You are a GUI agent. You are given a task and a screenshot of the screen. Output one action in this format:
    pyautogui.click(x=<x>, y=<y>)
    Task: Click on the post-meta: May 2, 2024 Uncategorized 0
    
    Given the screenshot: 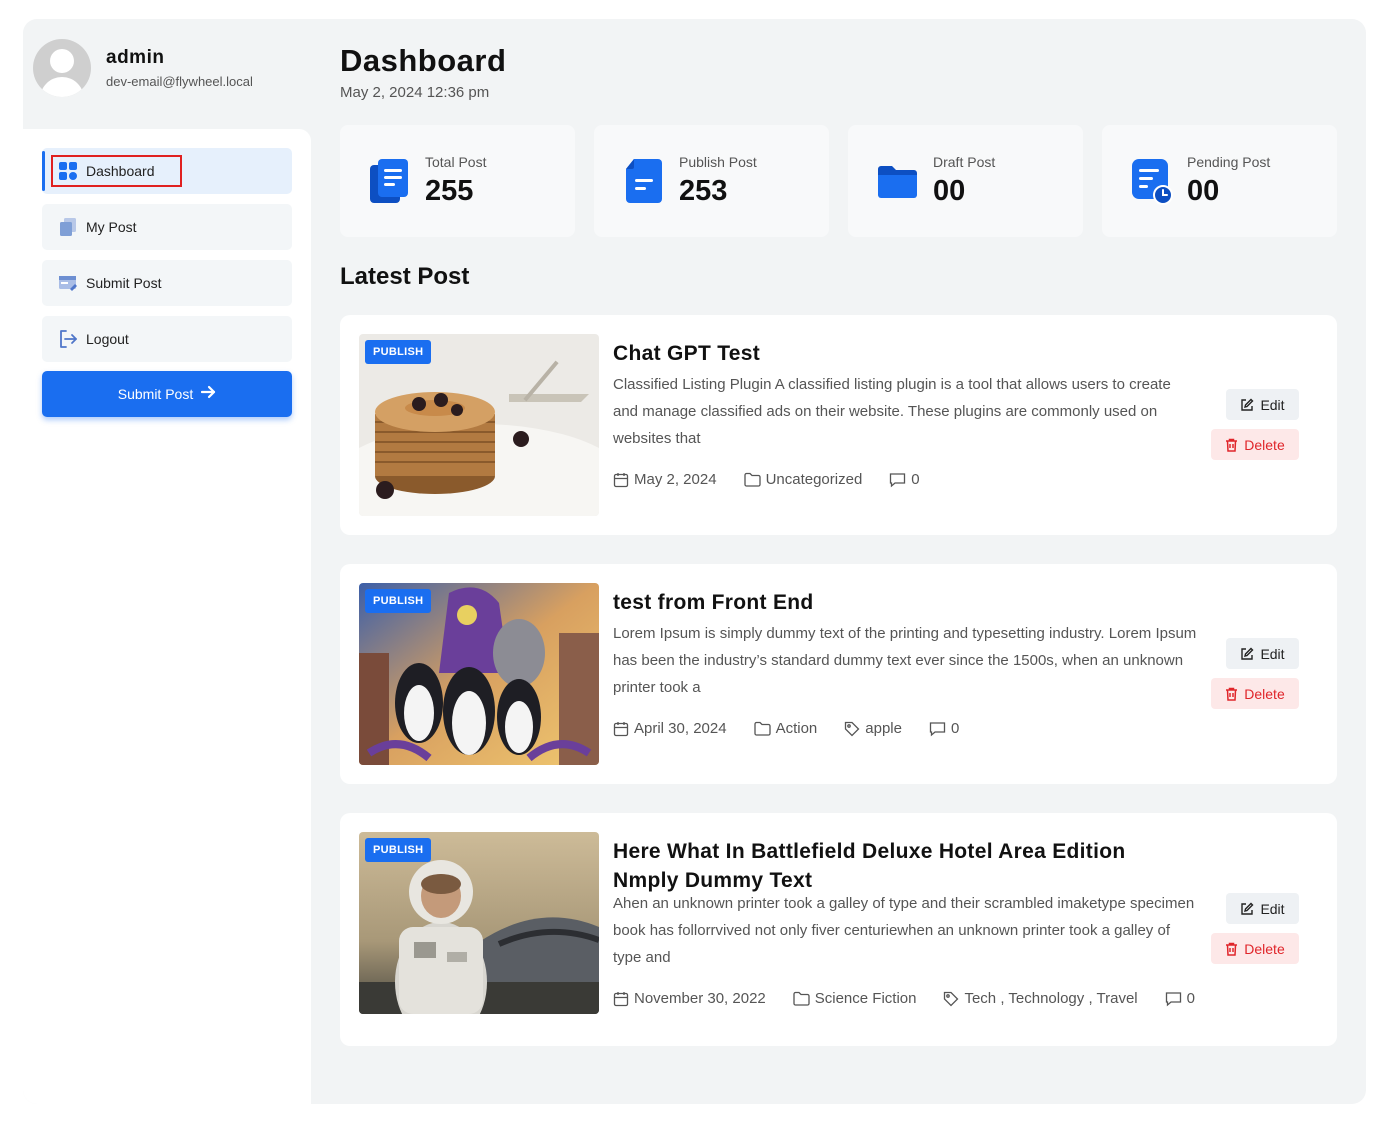 What is the action you would take?
    pyautogui.click(x=780, y=479)
    